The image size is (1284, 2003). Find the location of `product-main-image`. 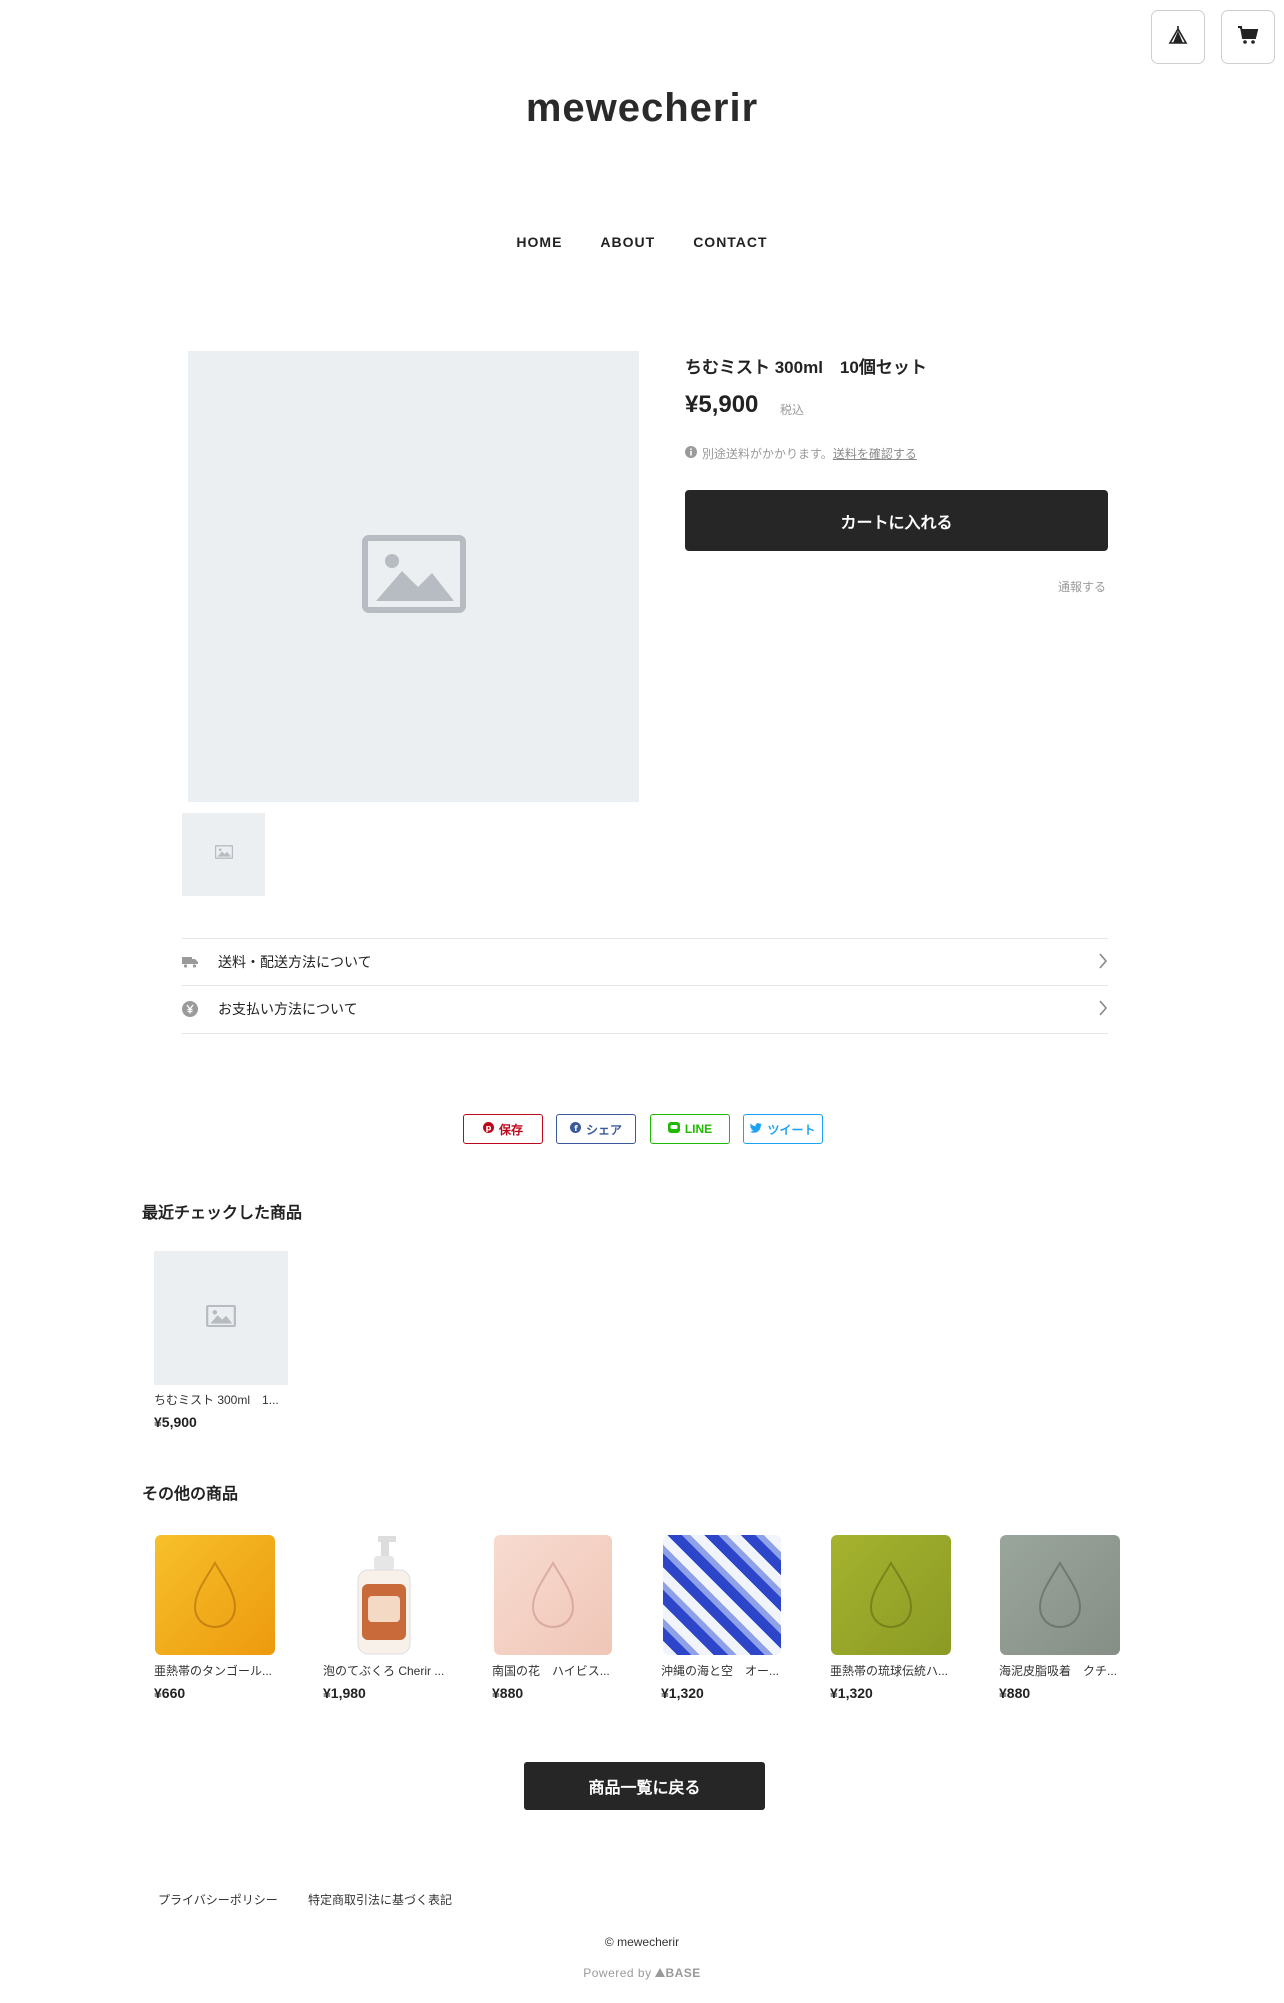

product-main-image is located at coordinates (413, 576).